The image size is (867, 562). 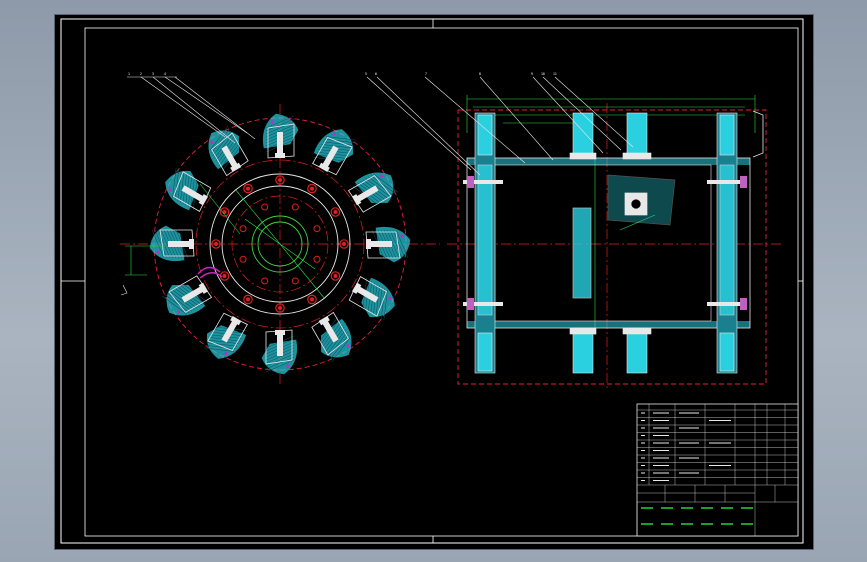 What do you see at coordinates (376, 74) in the screenshot?
I see `leader-label: 6` at bounding box center [376, 74].